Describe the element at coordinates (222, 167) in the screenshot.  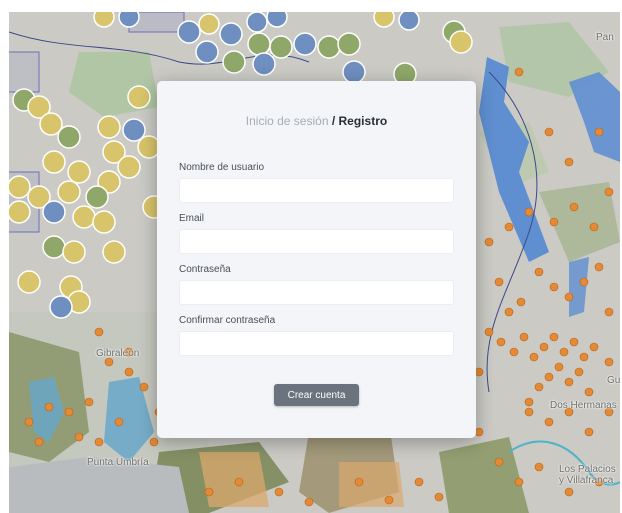
I see `username-label: Nombre de usuario` at that location.